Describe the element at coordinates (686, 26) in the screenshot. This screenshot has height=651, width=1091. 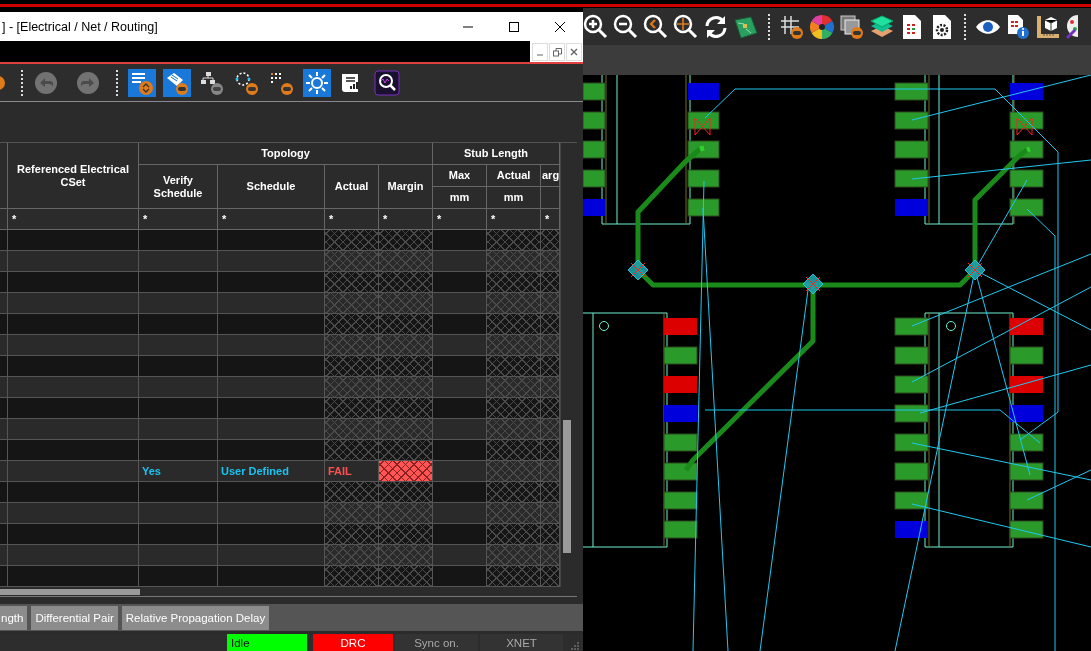
I see `zoom-fit-icon` at that location.